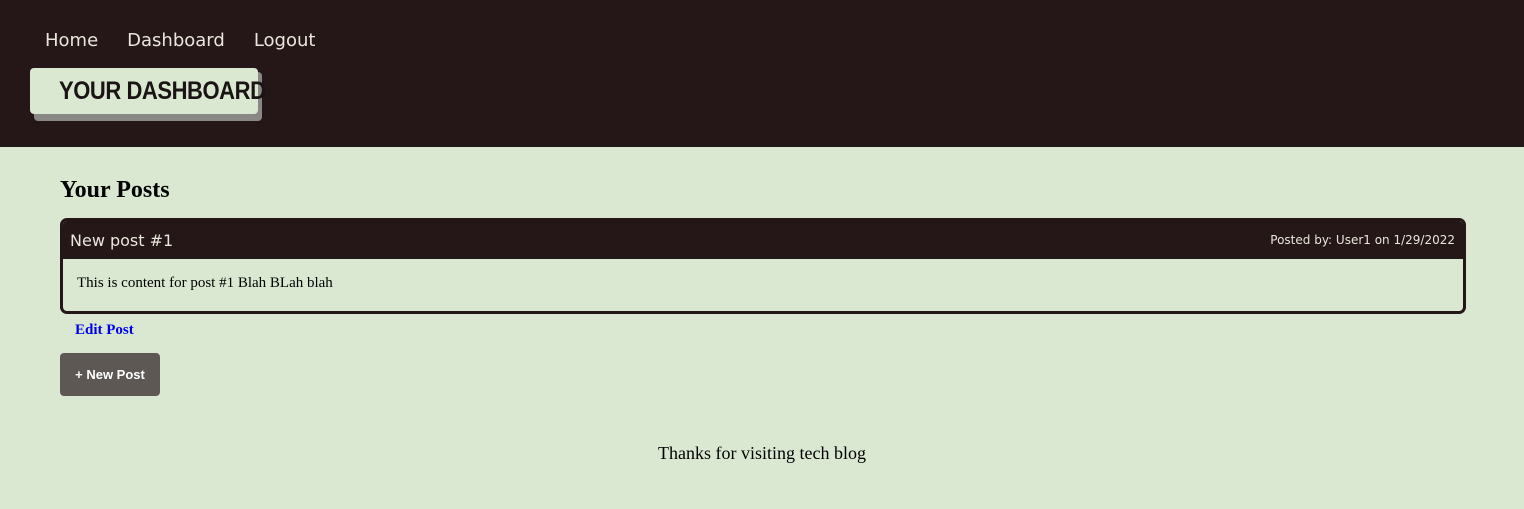 The height and width of the screenshot is (509, 1524). What do you see at coordinates (71, 41) in the screenshot?
I see `nav-link-home: Home` at bounding box center [71, 41].